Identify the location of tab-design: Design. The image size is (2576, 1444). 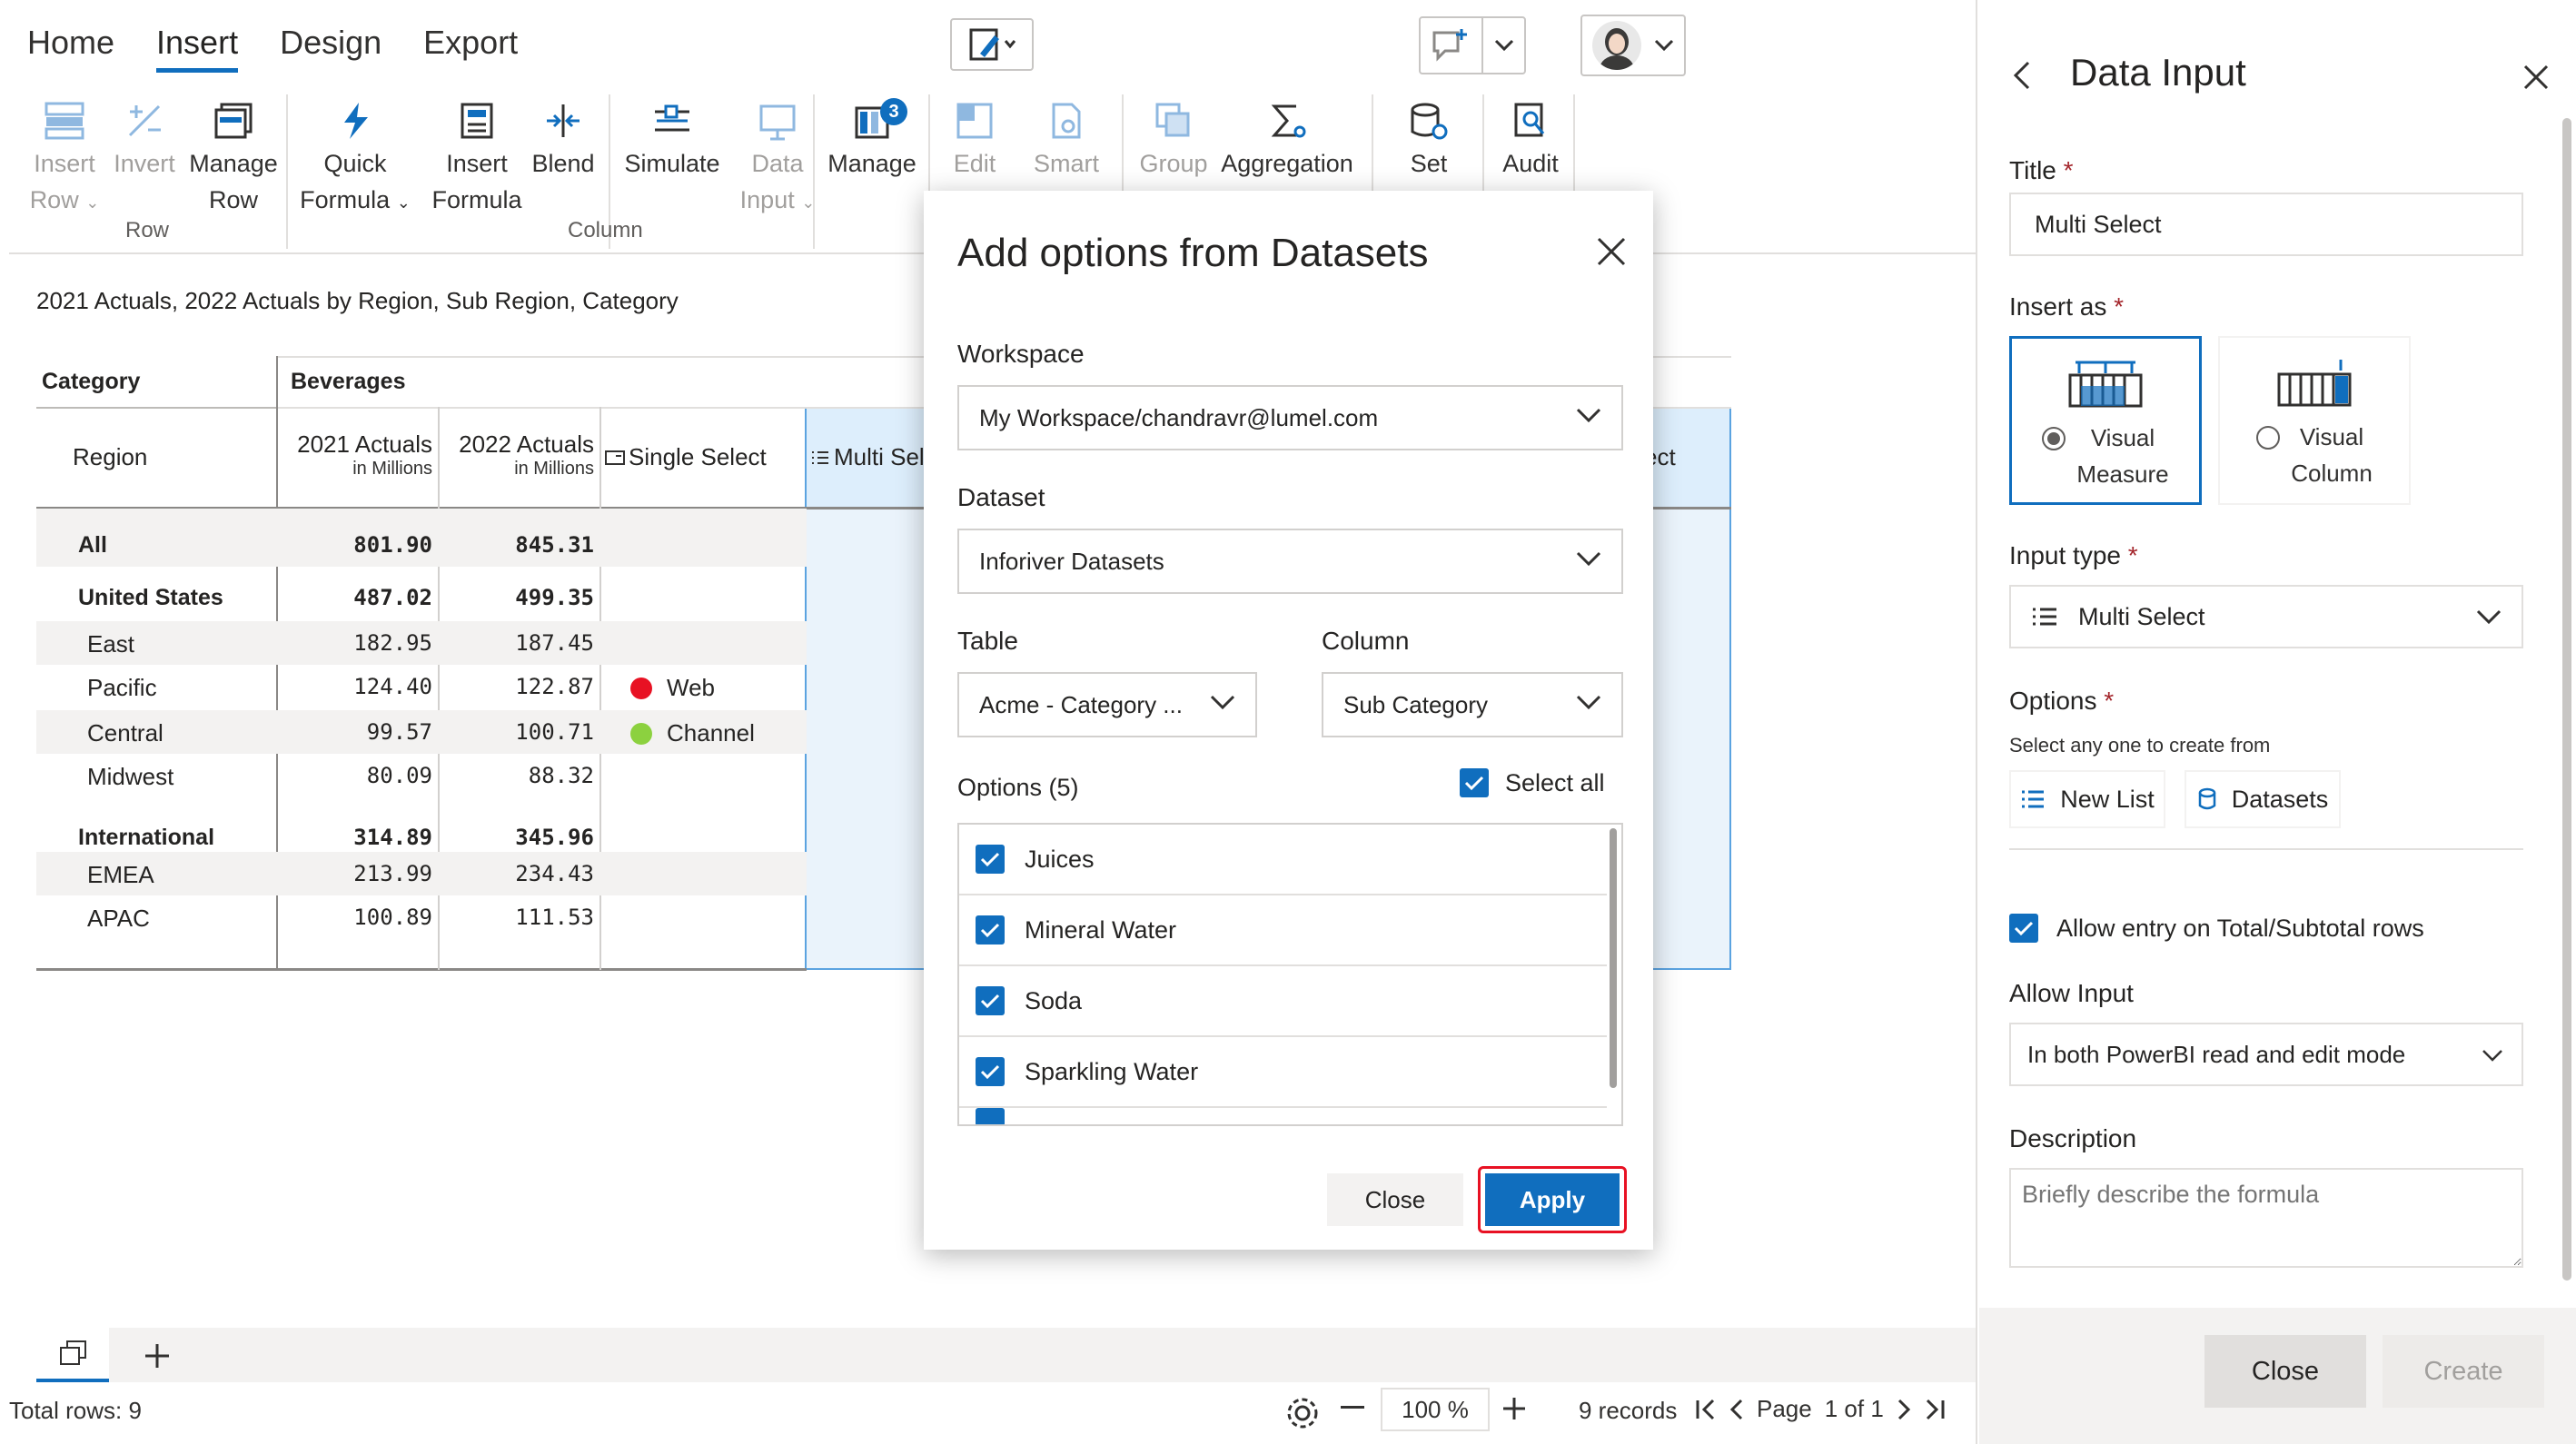
(330, 48).